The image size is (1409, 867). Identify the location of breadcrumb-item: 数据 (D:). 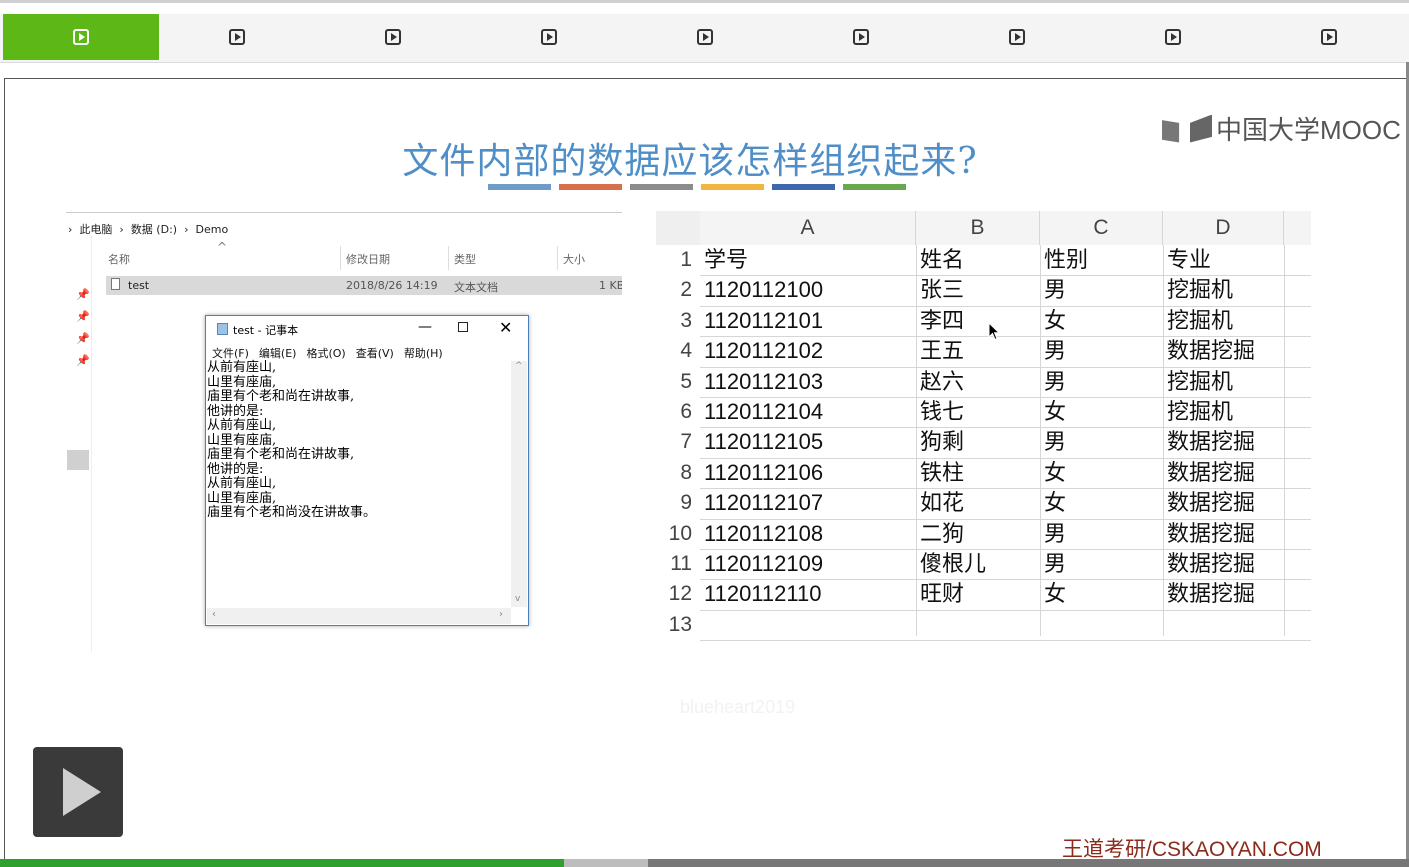
(154, 229).